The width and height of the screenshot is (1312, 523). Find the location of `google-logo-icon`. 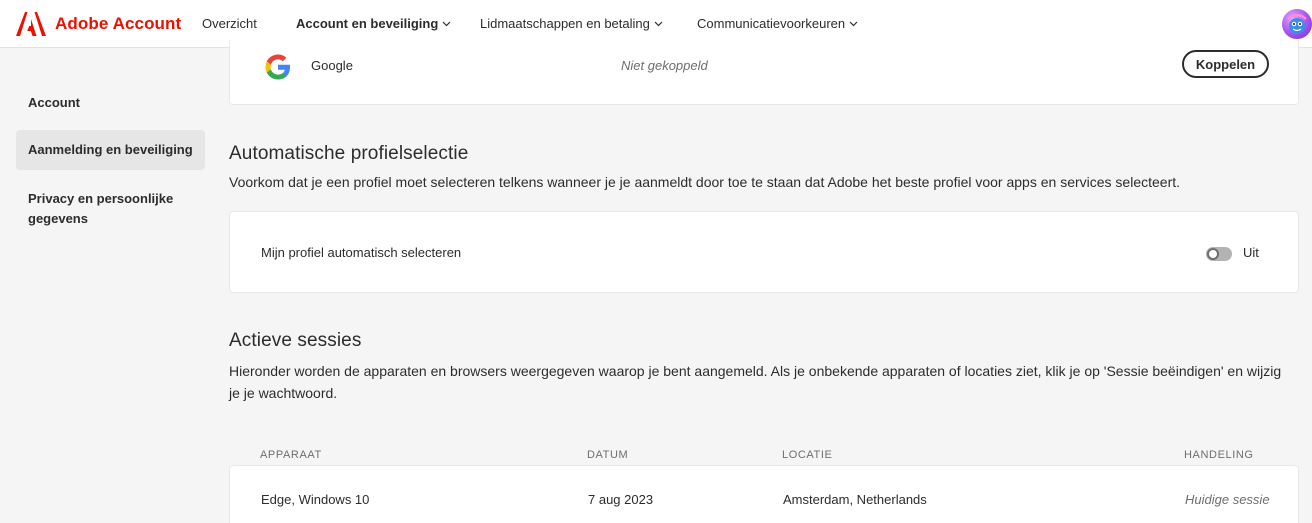

google-logo-icon is located at coordinates (277, 67).